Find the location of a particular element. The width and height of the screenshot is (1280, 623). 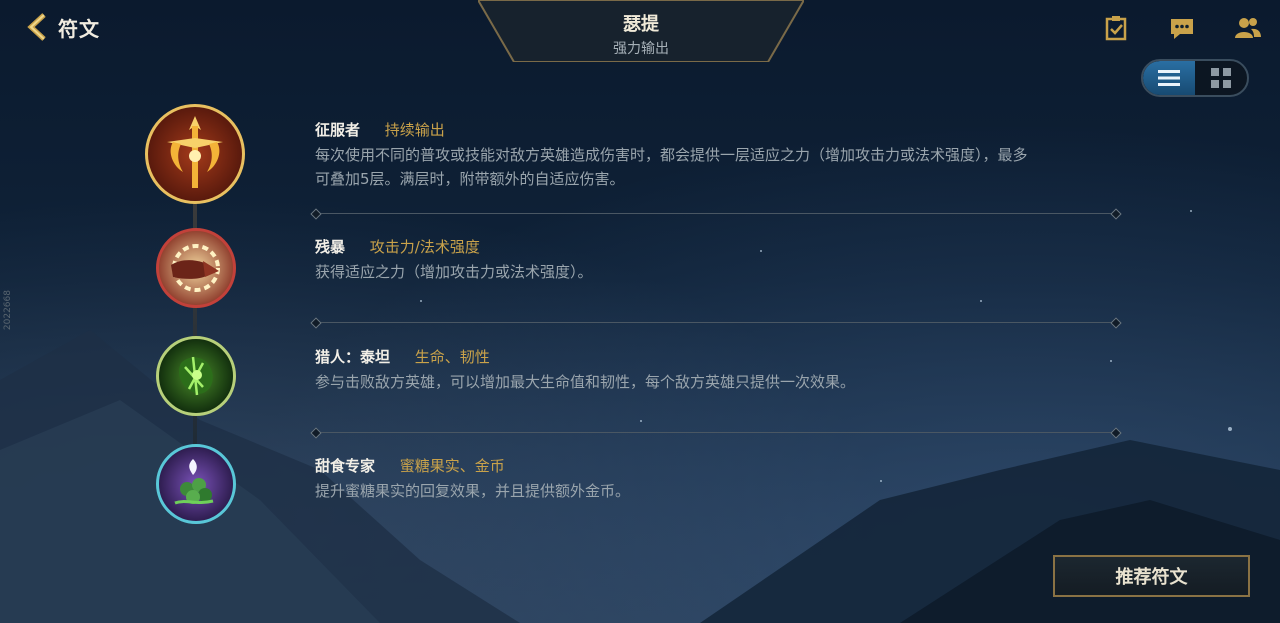

clipboard-check-icon is located at coordinates (1116, 28).